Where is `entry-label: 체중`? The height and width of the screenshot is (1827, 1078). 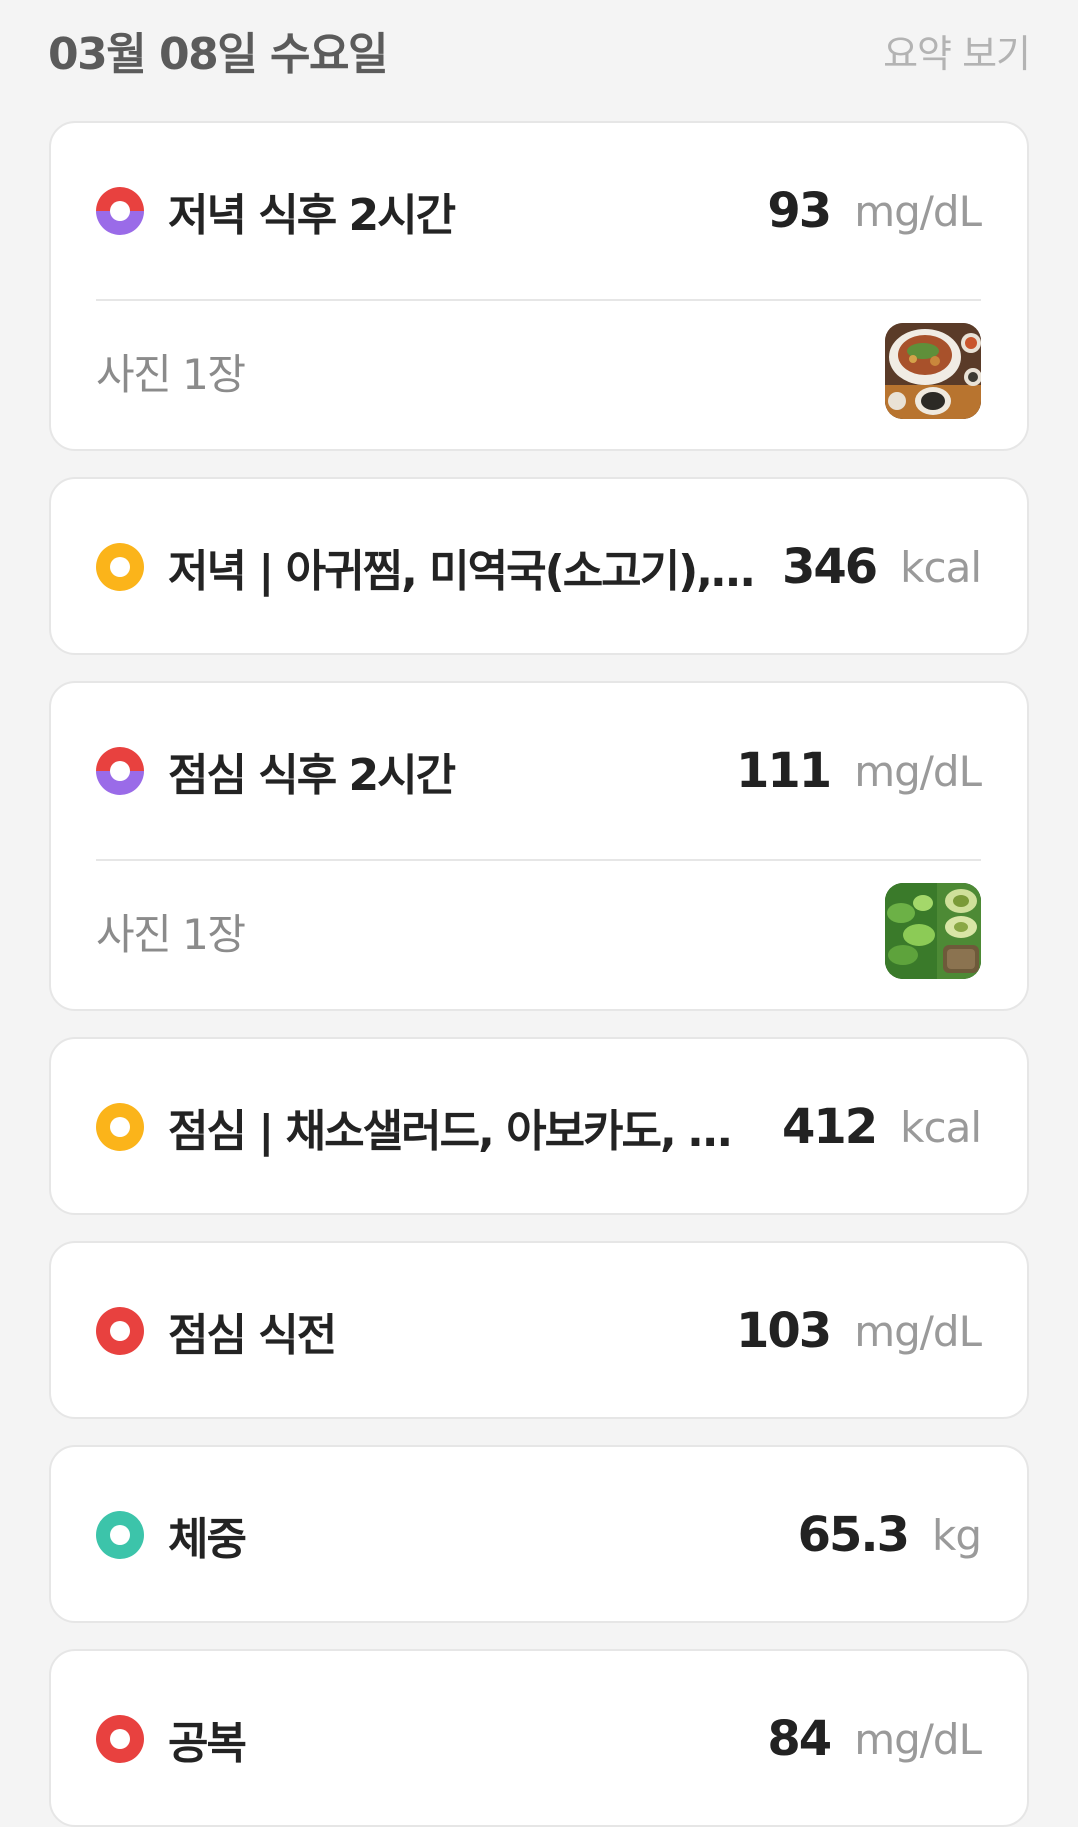
entry-label: 체중 is located at coordinates (207, 1539).